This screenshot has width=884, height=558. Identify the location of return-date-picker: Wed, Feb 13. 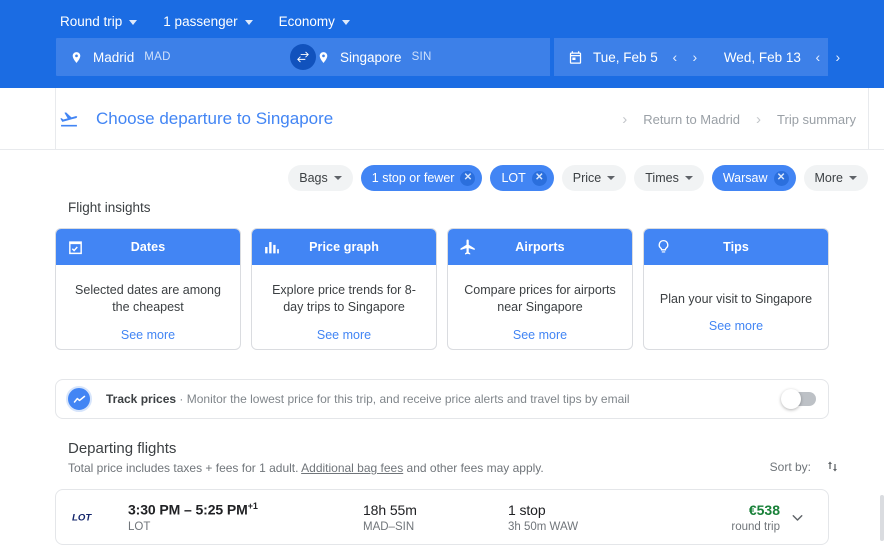
(762, 57).